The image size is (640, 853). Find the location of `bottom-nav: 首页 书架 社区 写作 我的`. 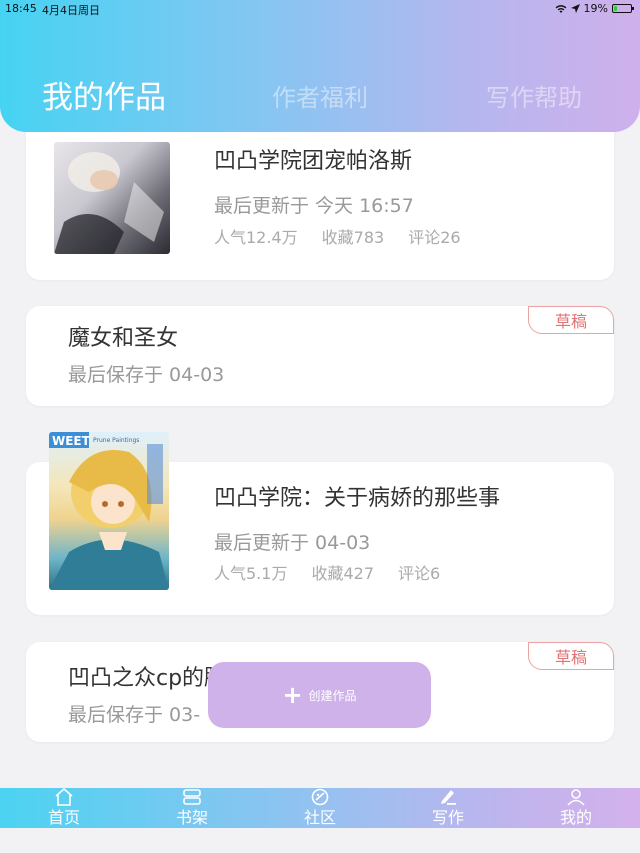

bottom-nav: 首页 书架 社区 写作 我的 is located at coordinates (320, 808).